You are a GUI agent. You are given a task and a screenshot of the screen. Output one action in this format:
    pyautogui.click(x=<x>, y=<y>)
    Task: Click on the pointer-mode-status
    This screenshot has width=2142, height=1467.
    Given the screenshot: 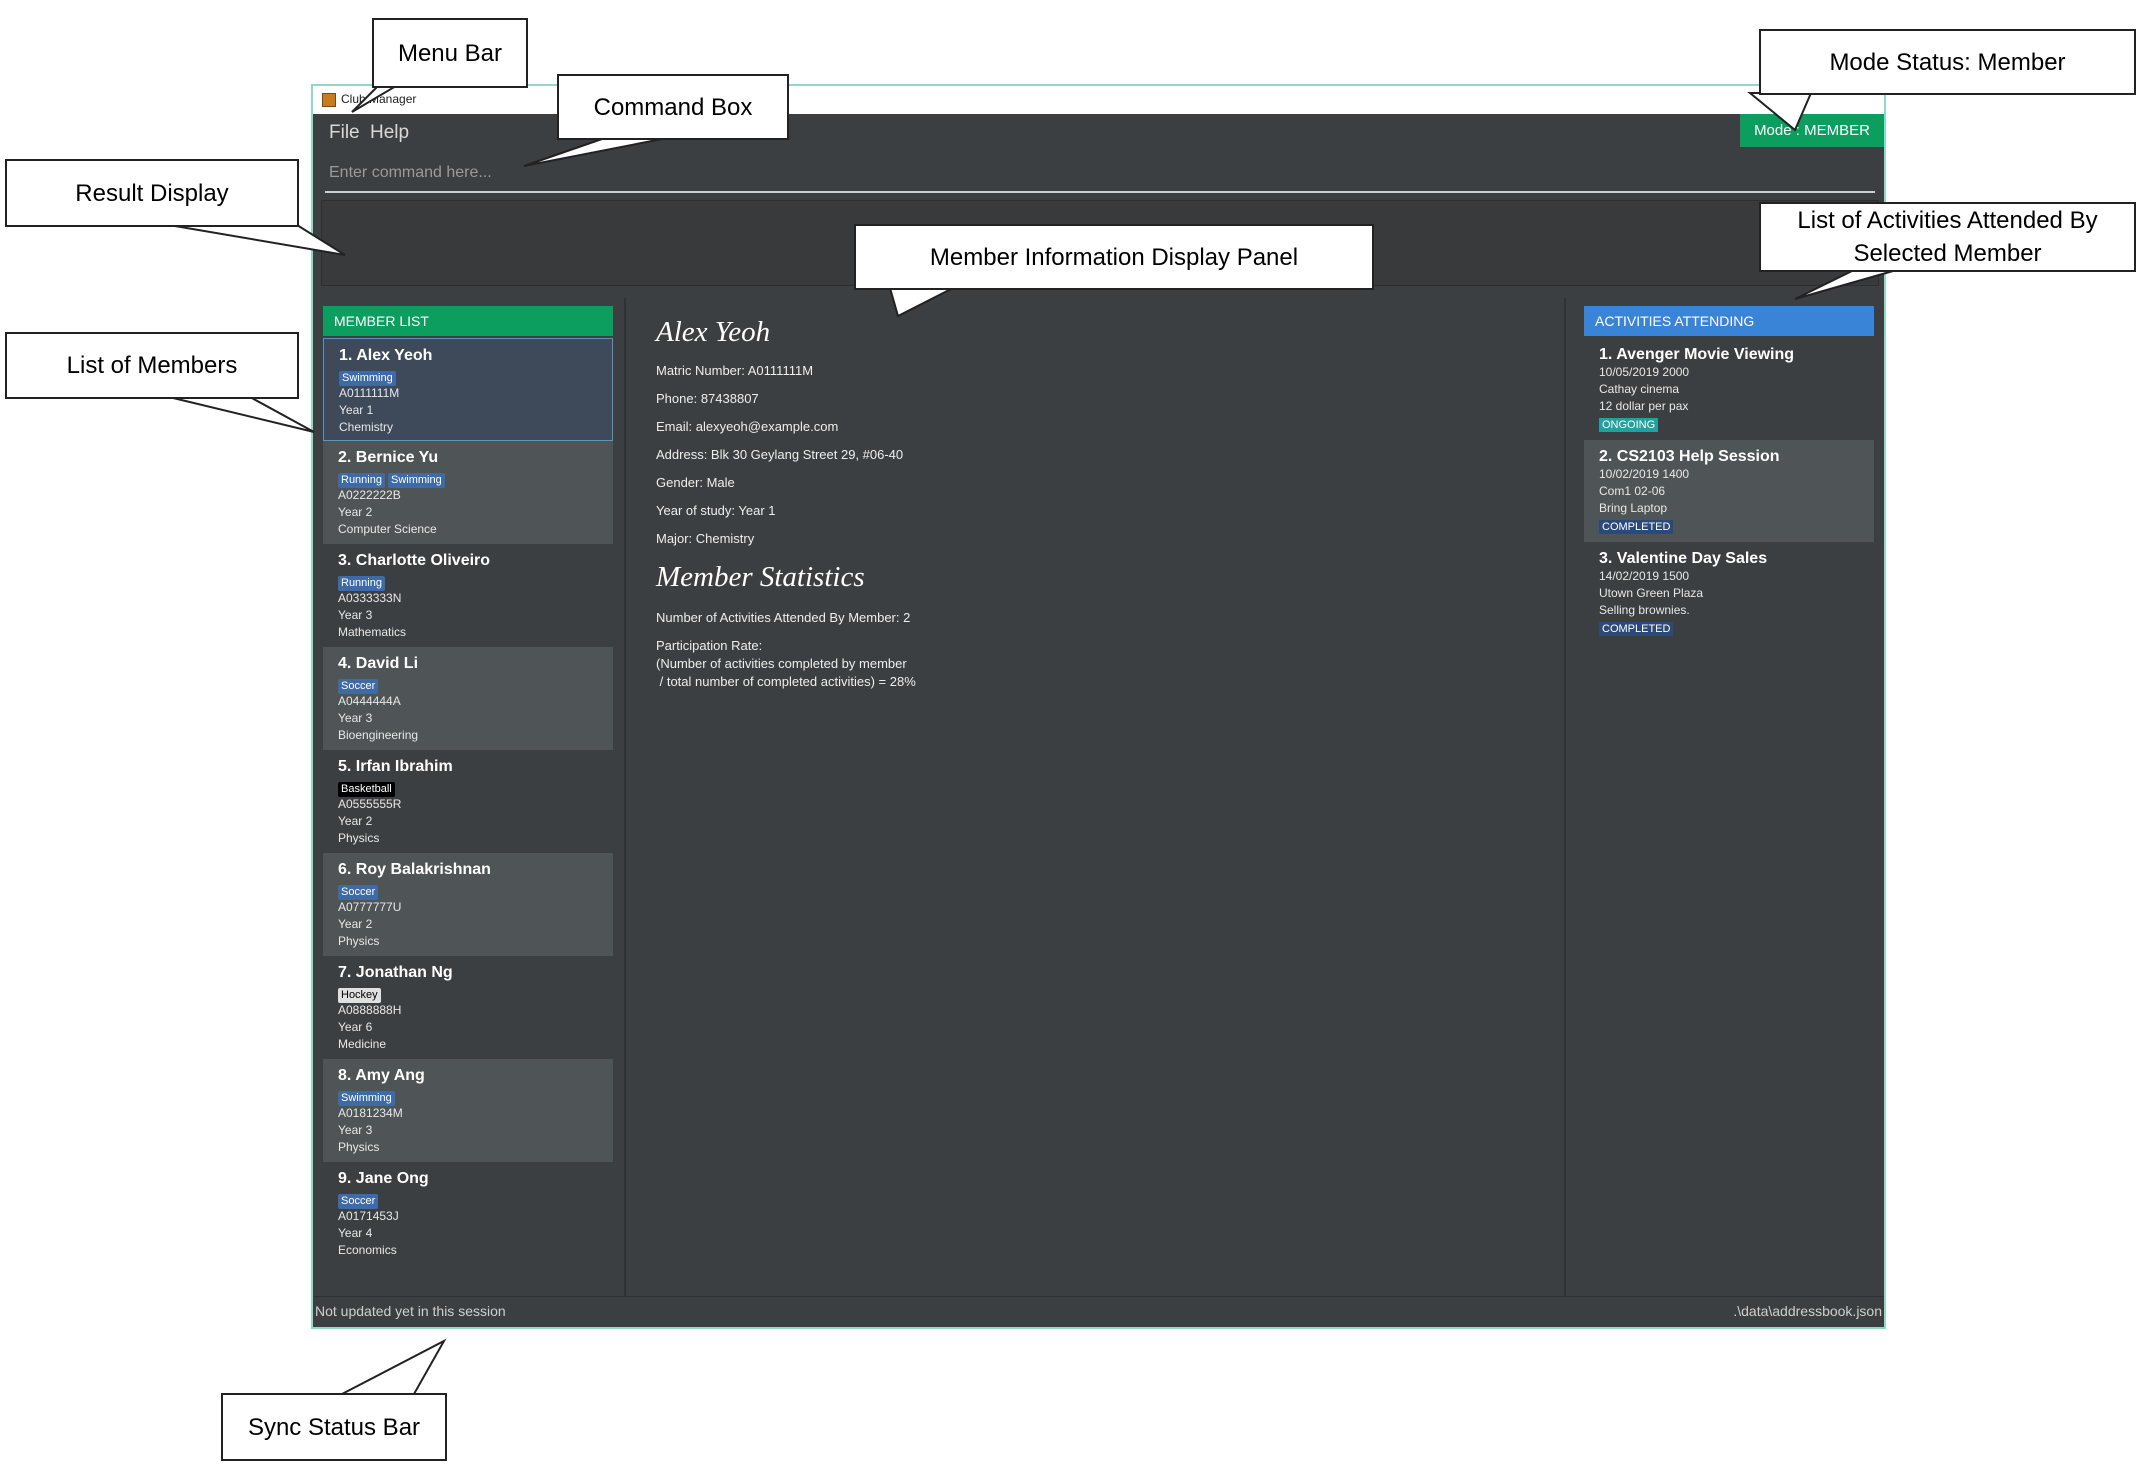 What is the action you would take?
    pyautogui.click(x=1780, y=112)
    